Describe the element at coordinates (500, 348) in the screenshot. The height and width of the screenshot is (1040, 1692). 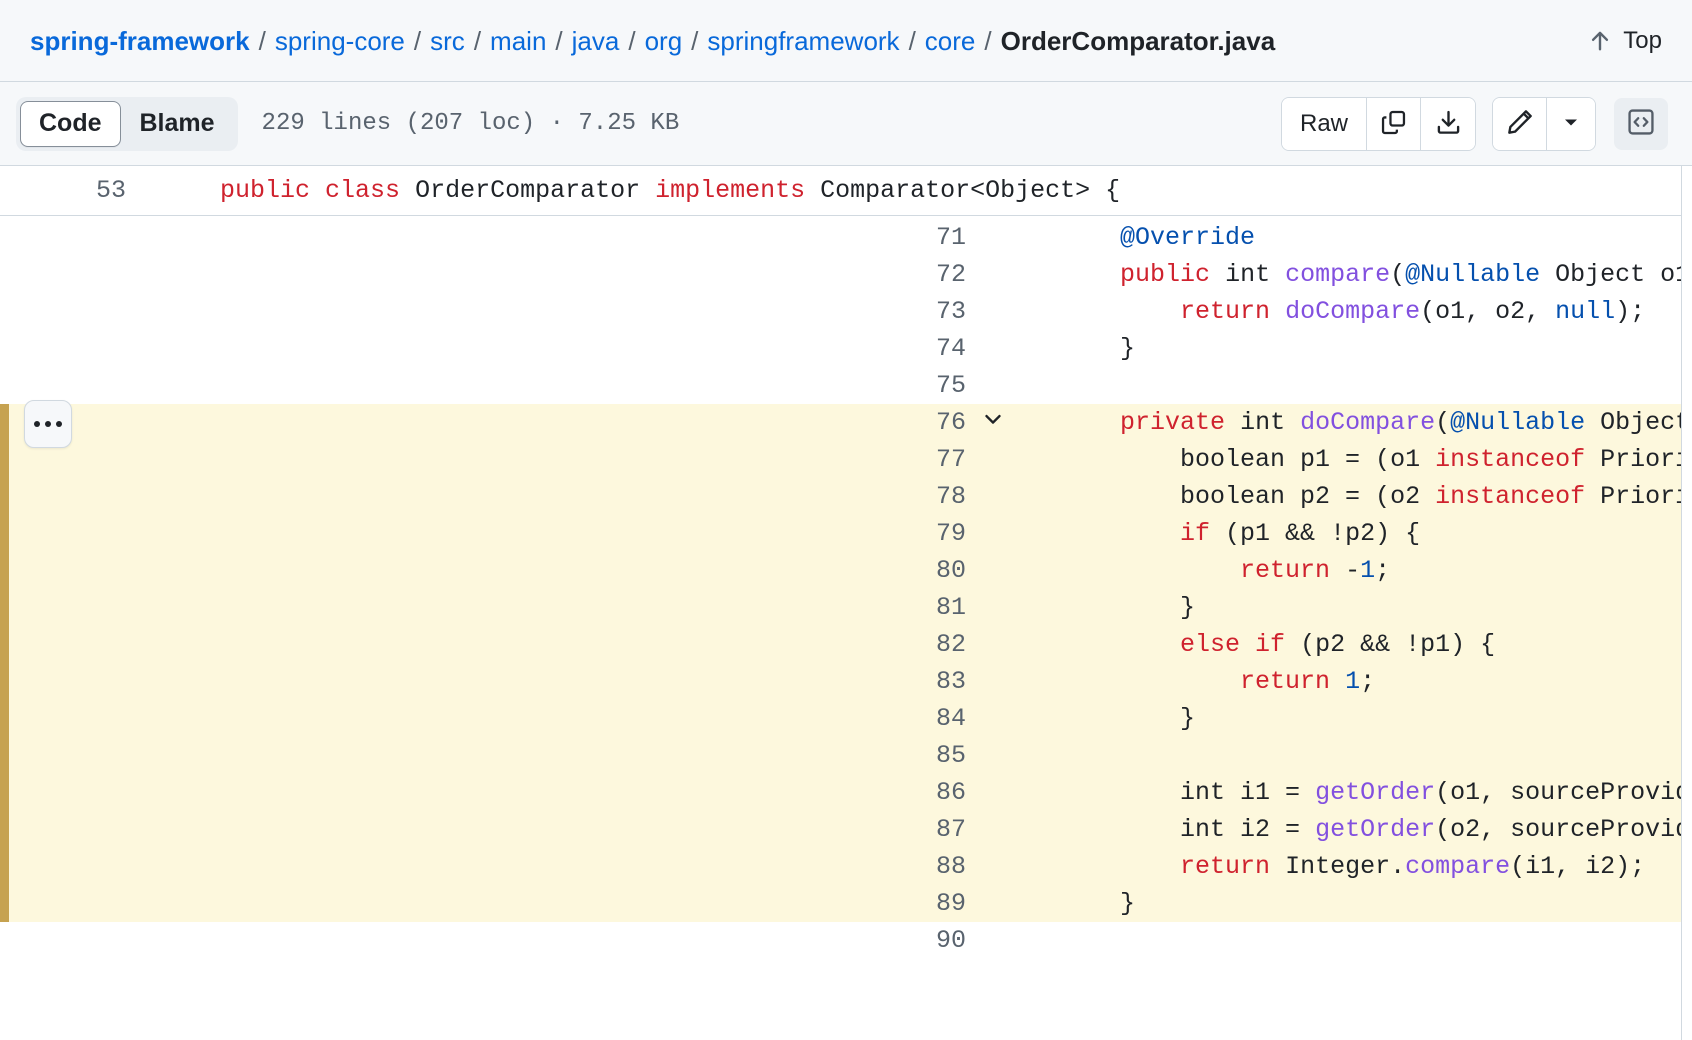
I see `line-number: 74` at that location.